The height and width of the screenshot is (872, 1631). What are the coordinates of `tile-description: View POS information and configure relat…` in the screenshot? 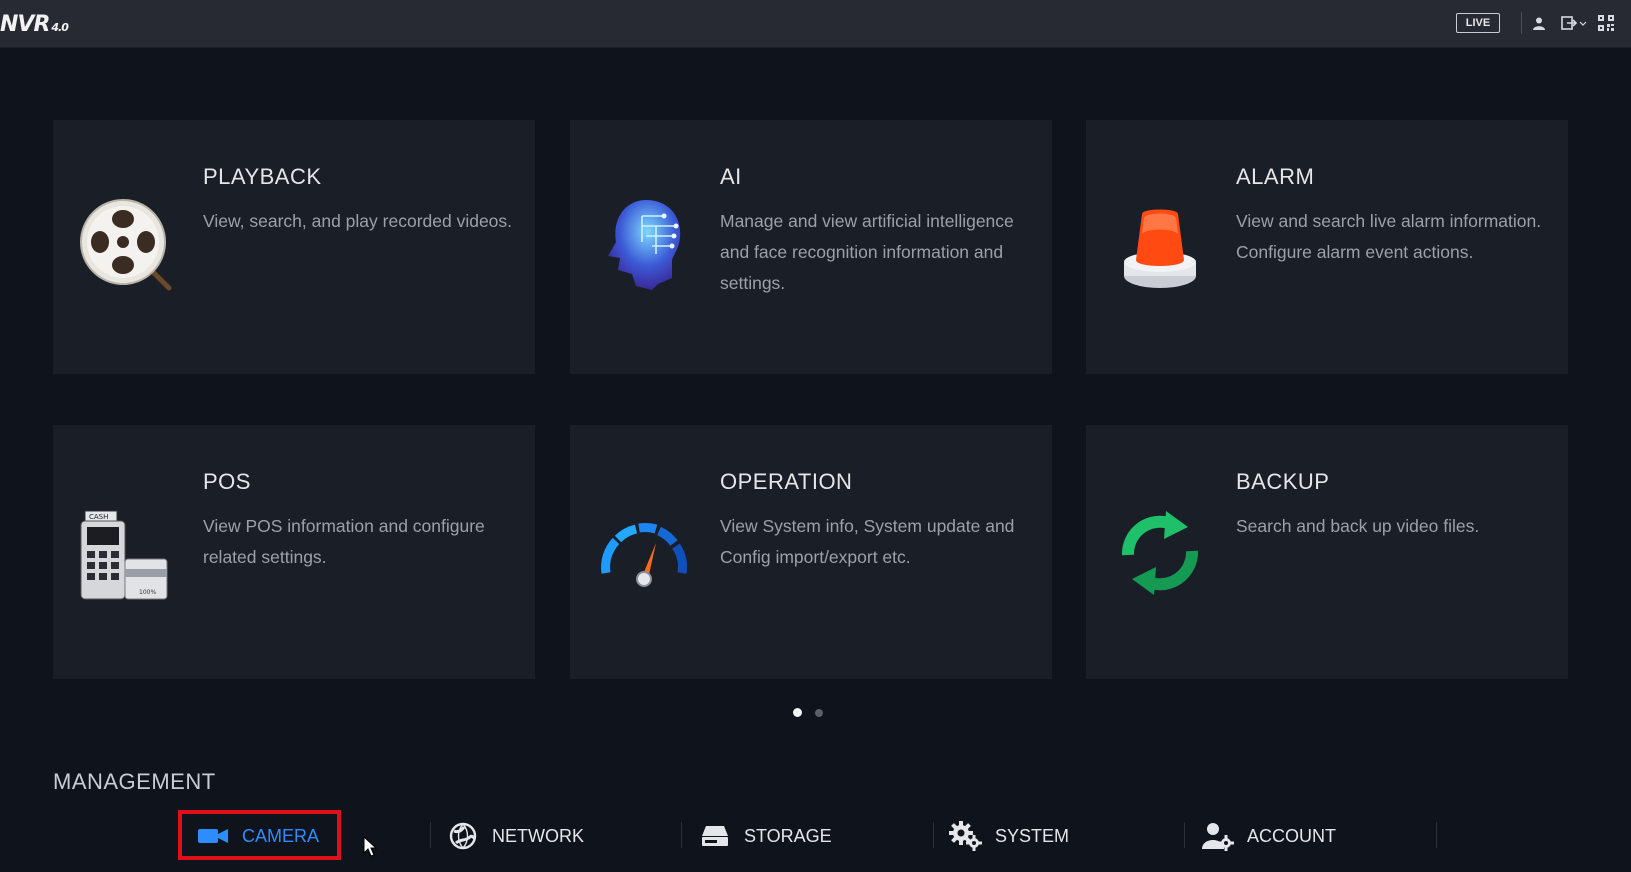 It's located at (344, 541).